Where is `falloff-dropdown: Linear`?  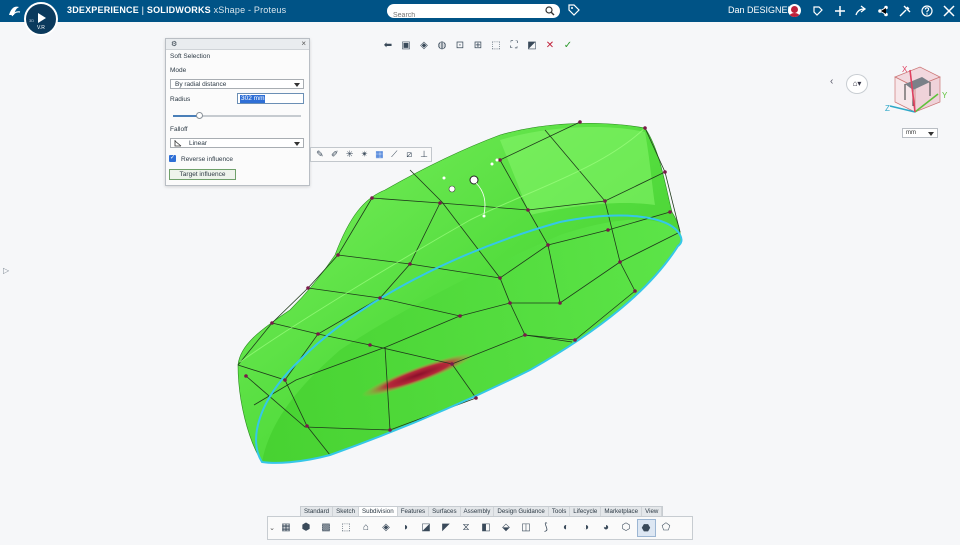 falloff-dropdown: Linear is located at coordinates (237, 143).